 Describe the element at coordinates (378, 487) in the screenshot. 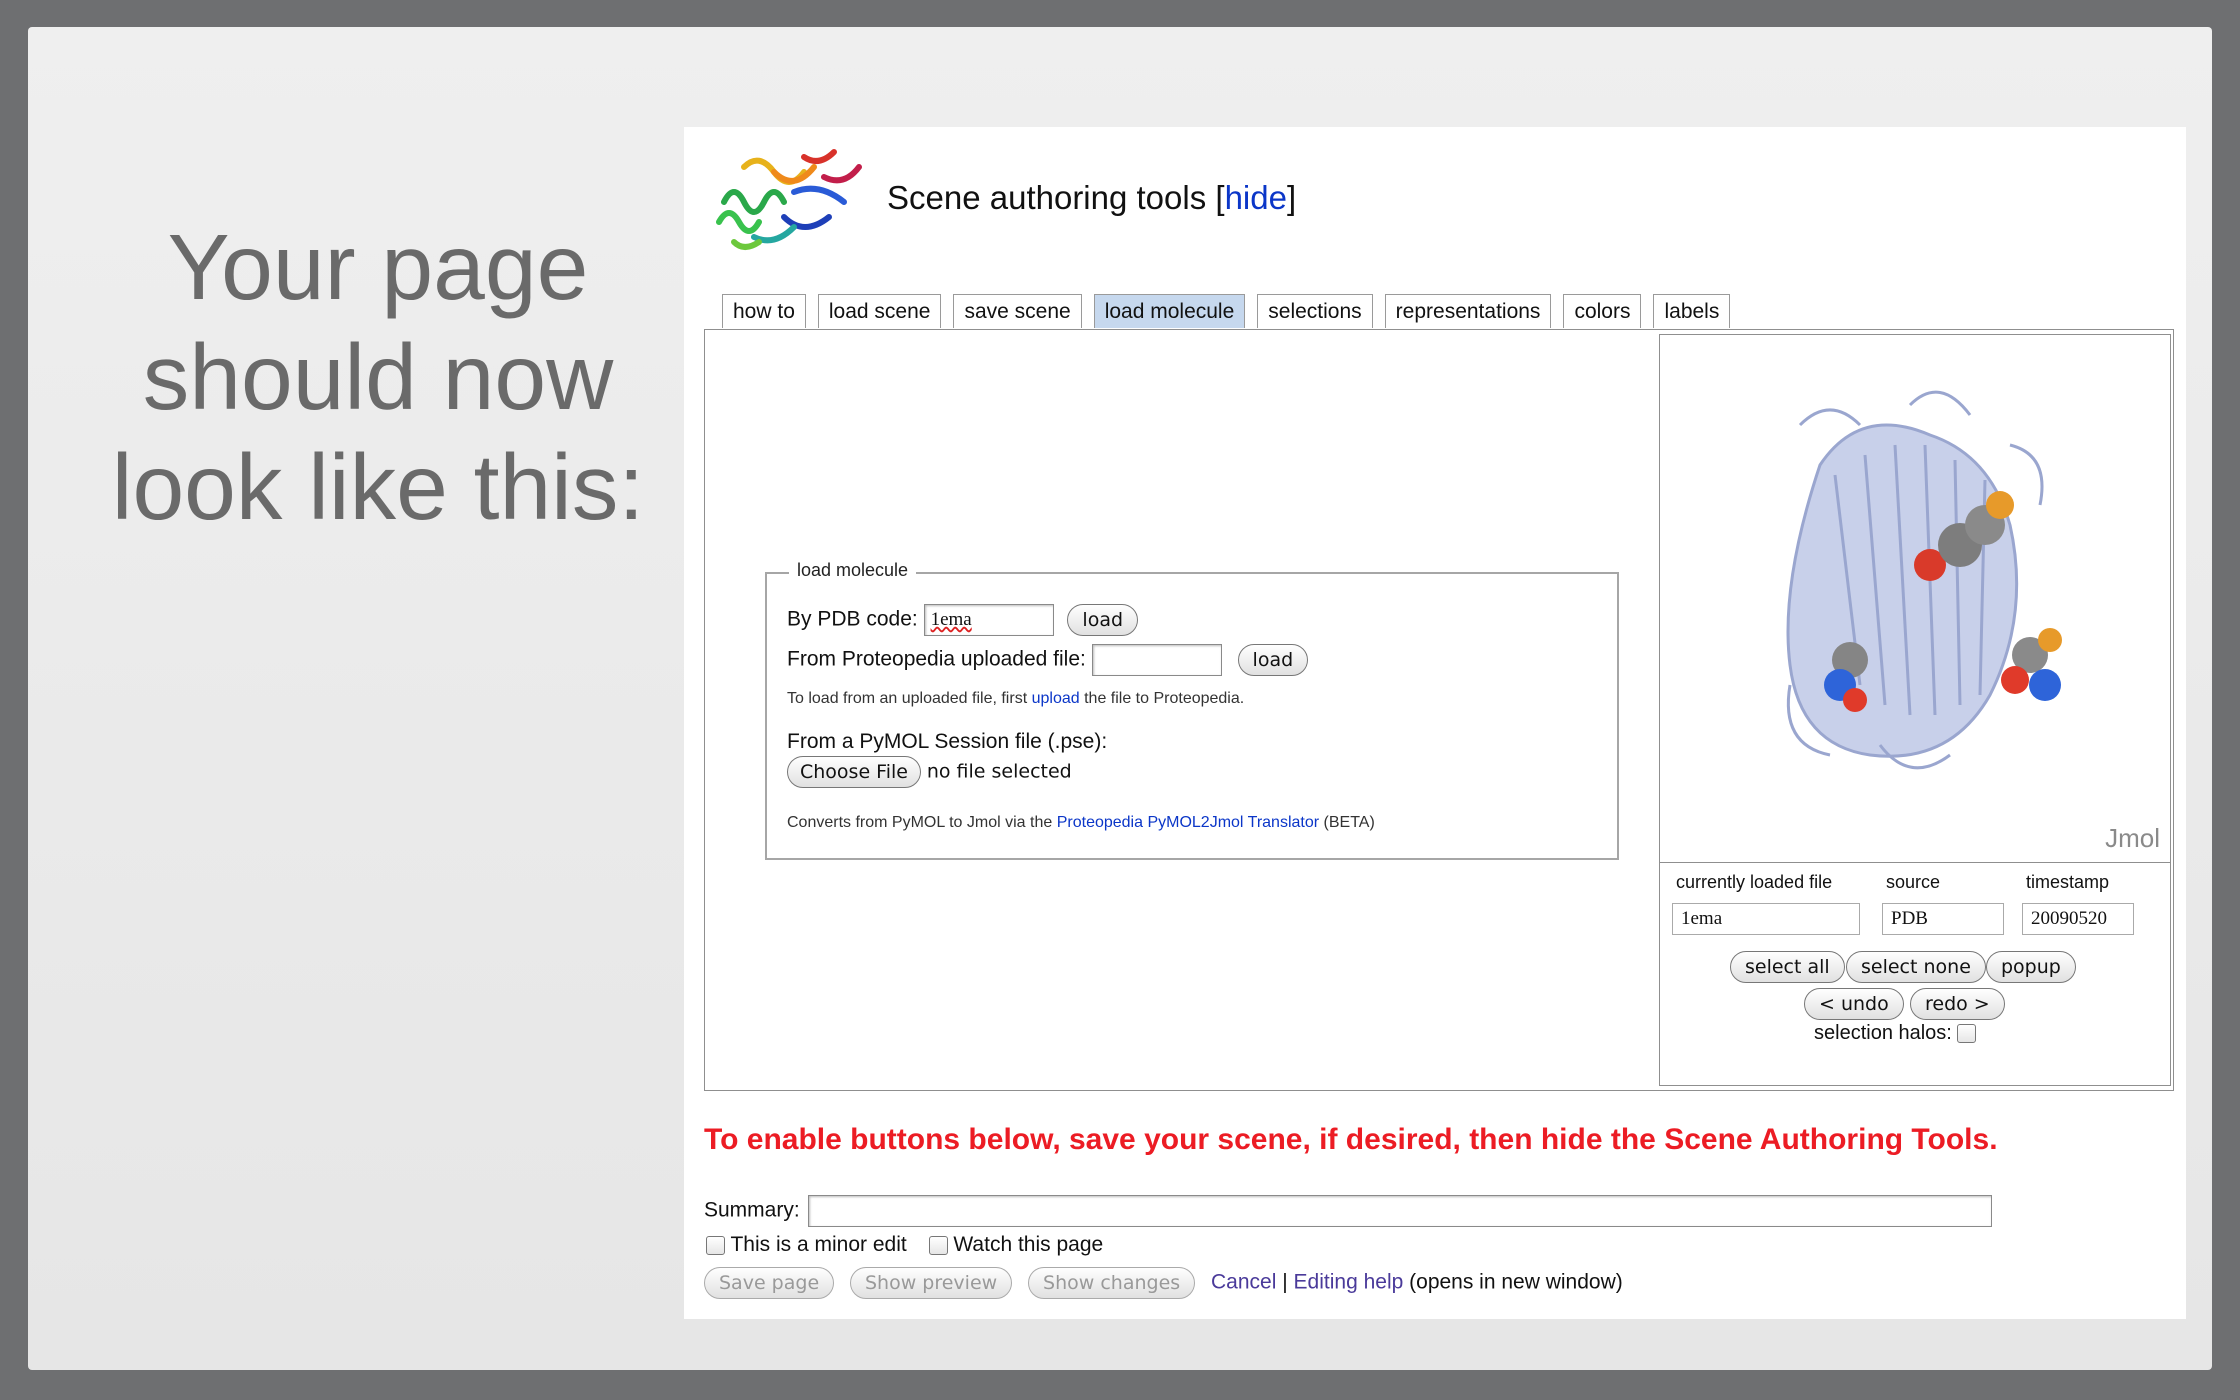

I see `slide-title-line-3: look like this:` at that location.